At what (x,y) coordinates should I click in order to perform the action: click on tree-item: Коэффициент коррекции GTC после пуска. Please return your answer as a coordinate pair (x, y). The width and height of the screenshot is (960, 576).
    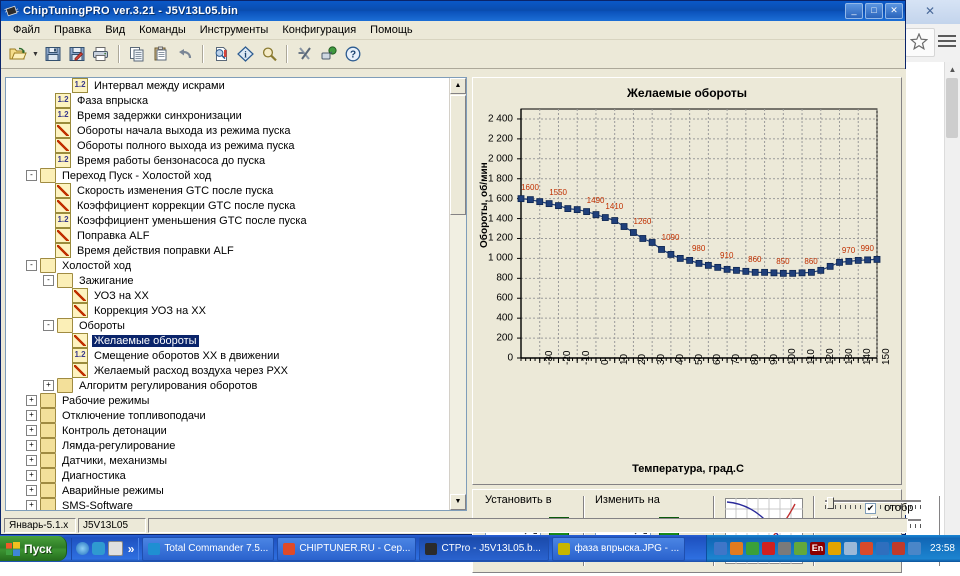
    Looking at the image, I should click on (229, 205).